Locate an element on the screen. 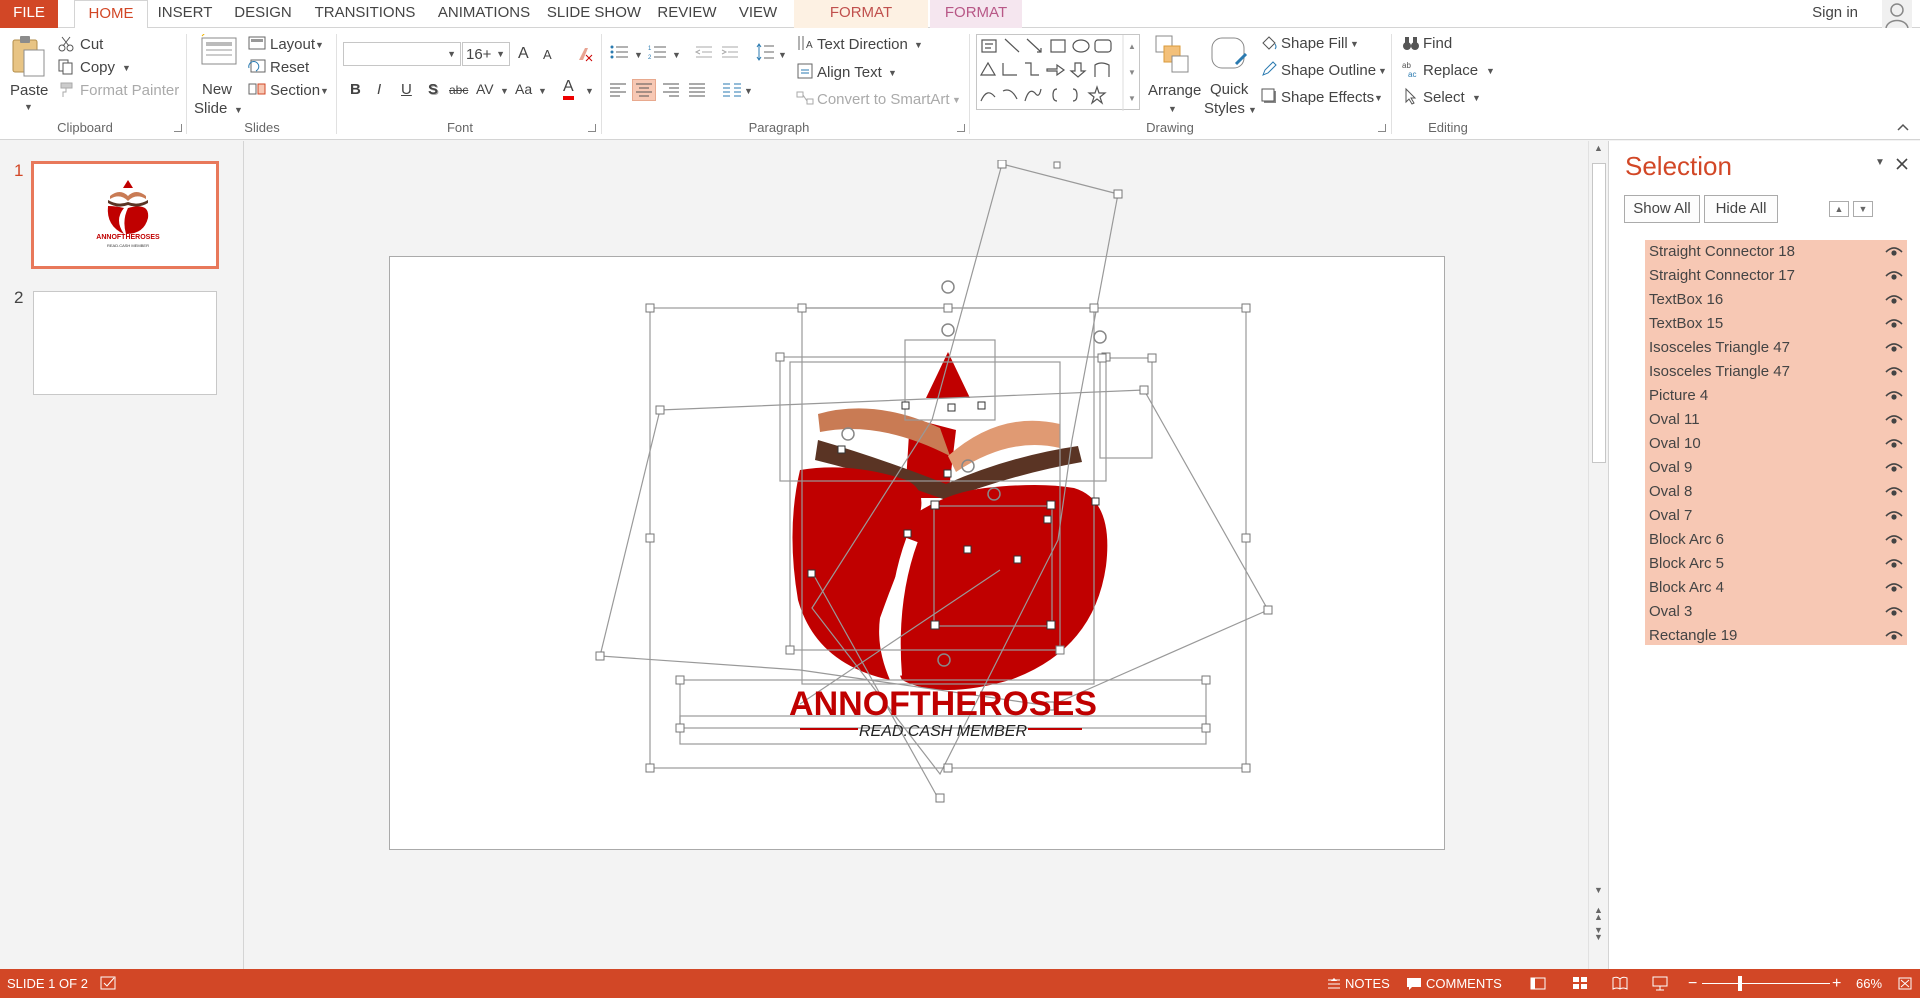  character-spacing-button: AV is located at coordinates (485, 89).